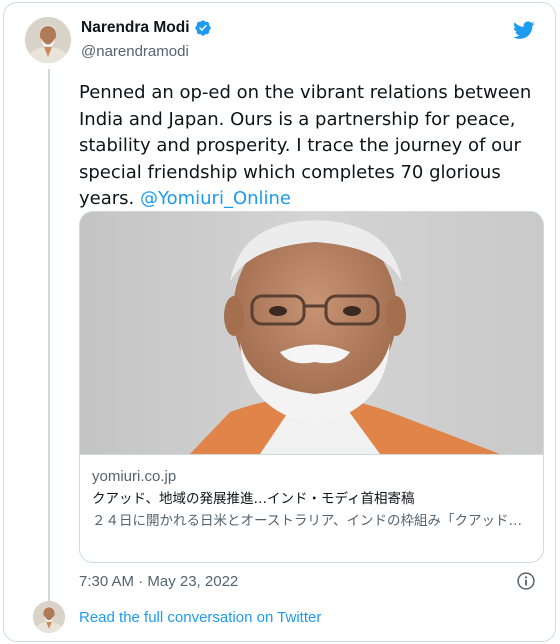 Image resolution: width=560 pixels, height=644 pixels. What do you see at coordinates (202, 28) in the screenshot?
I see `verified-badge-icon` at bounding box center [202, 28].